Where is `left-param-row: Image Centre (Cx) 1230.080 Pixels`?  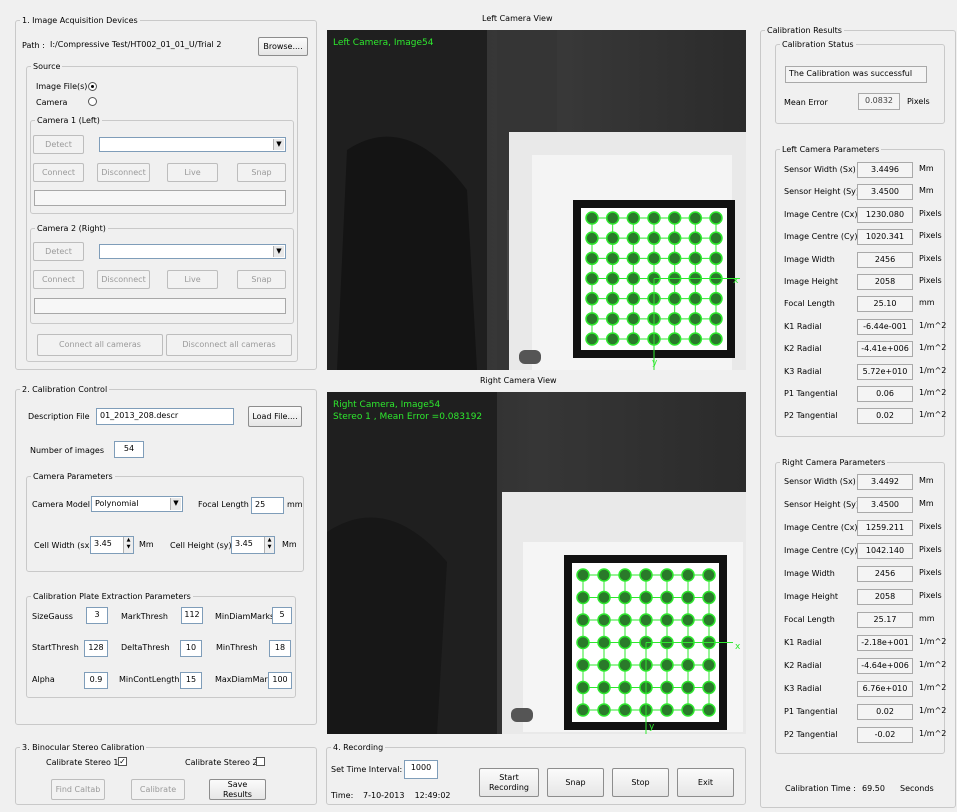 left-param-row: Image Centre (Cx) 1230.080 Pixels is located at coordinates (860, 215).